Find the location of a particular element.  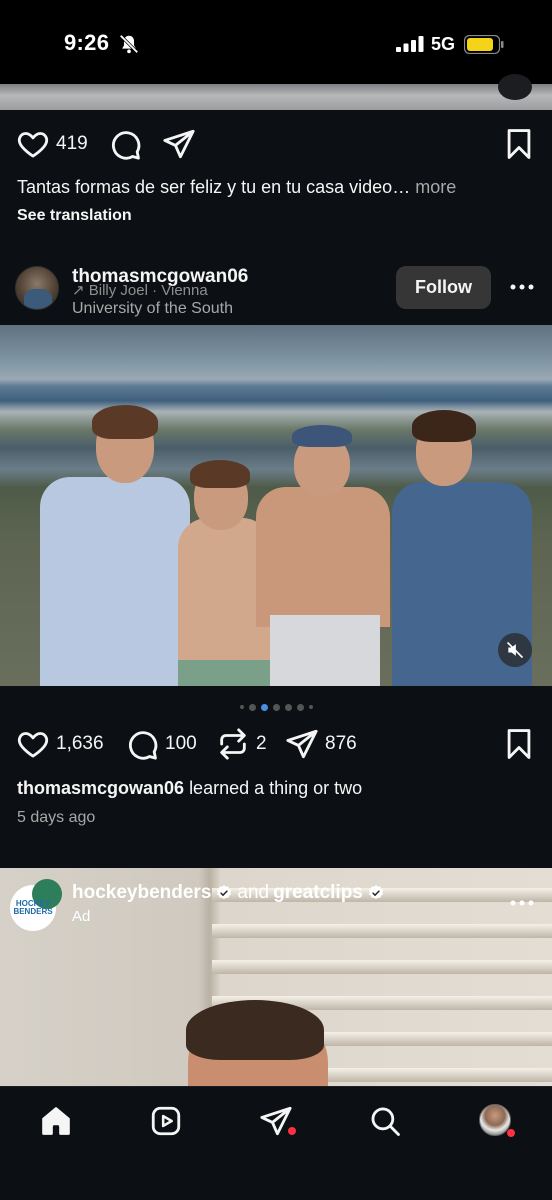

share-button is located at coordinates (179, 144).